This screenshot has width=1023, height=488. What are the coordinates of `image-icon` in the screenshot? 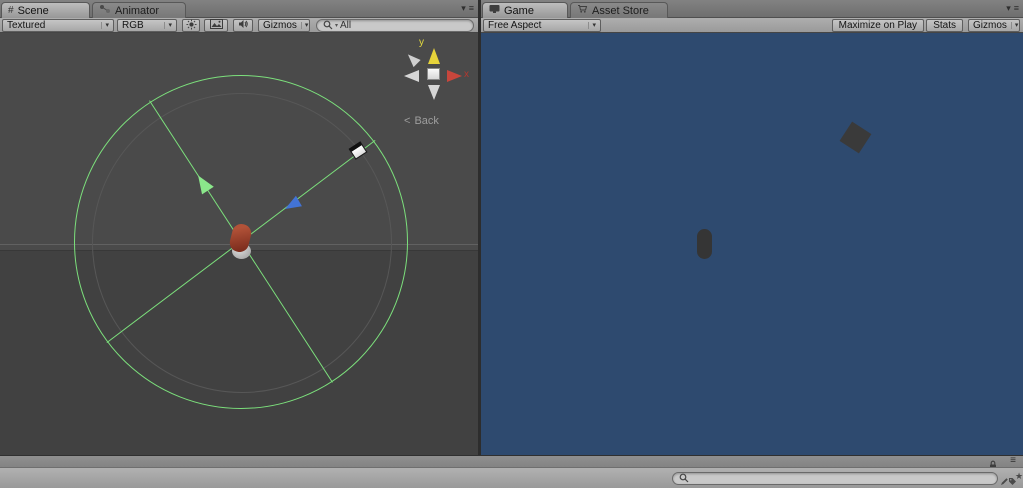 It's located at (216, 25).